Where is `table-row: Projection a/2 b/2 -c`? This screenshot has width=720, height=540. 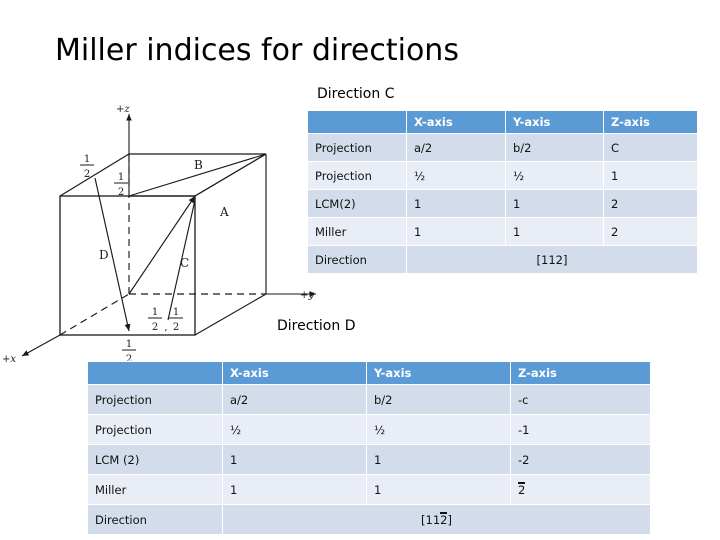
table-row: Projection a/2 b/2 -c is located at coordinates (369, 399).